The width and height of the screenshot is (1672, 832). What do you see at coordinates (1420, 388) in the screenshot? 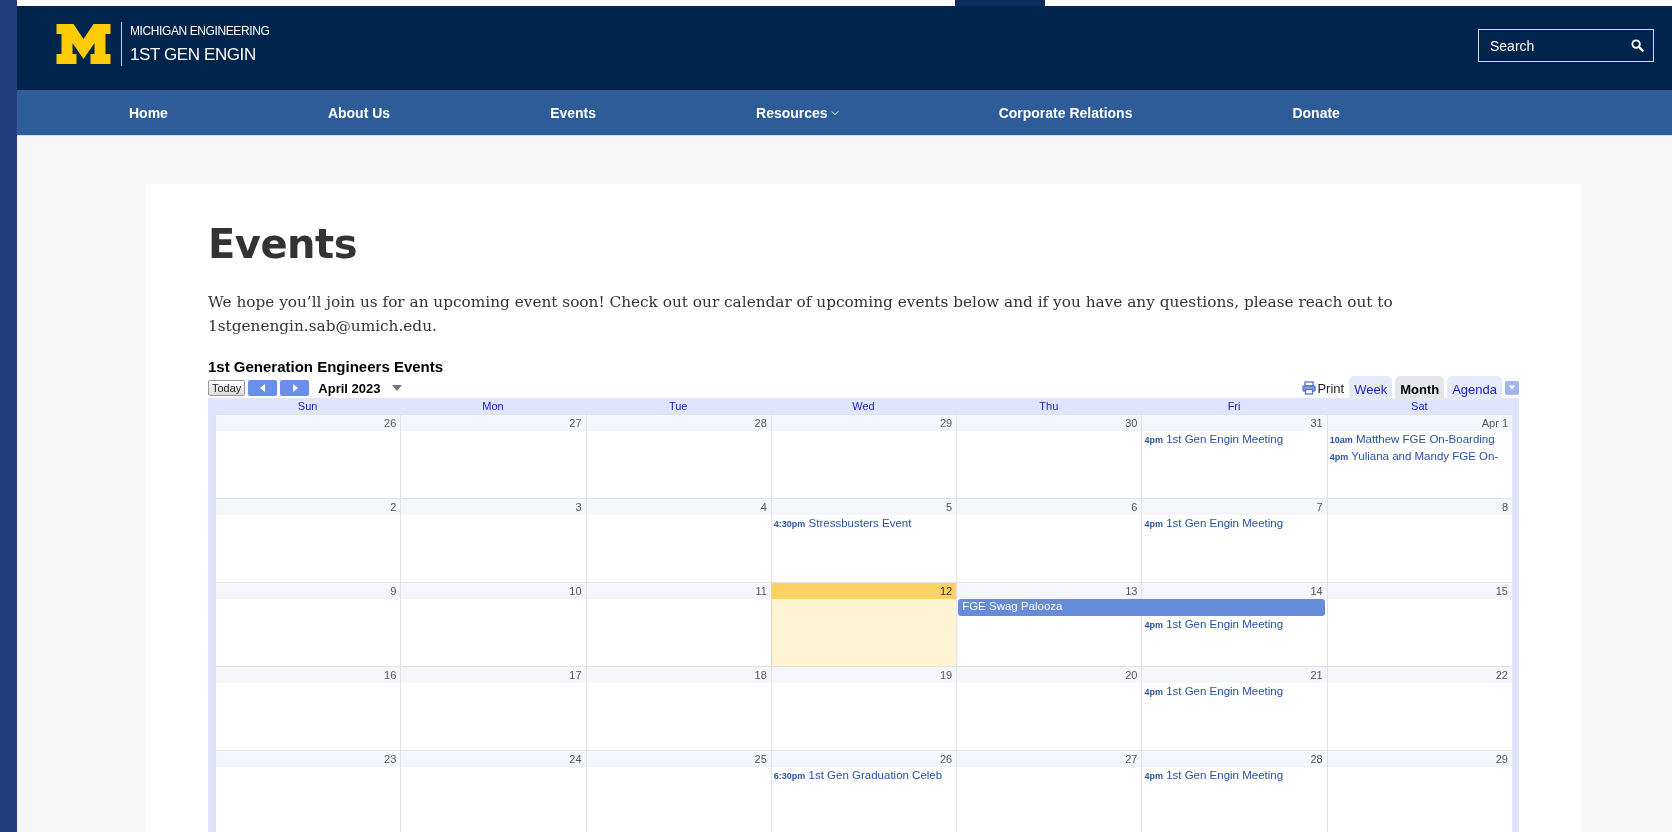
I see `view-tab: Month` at bounding box center [1420, 388].